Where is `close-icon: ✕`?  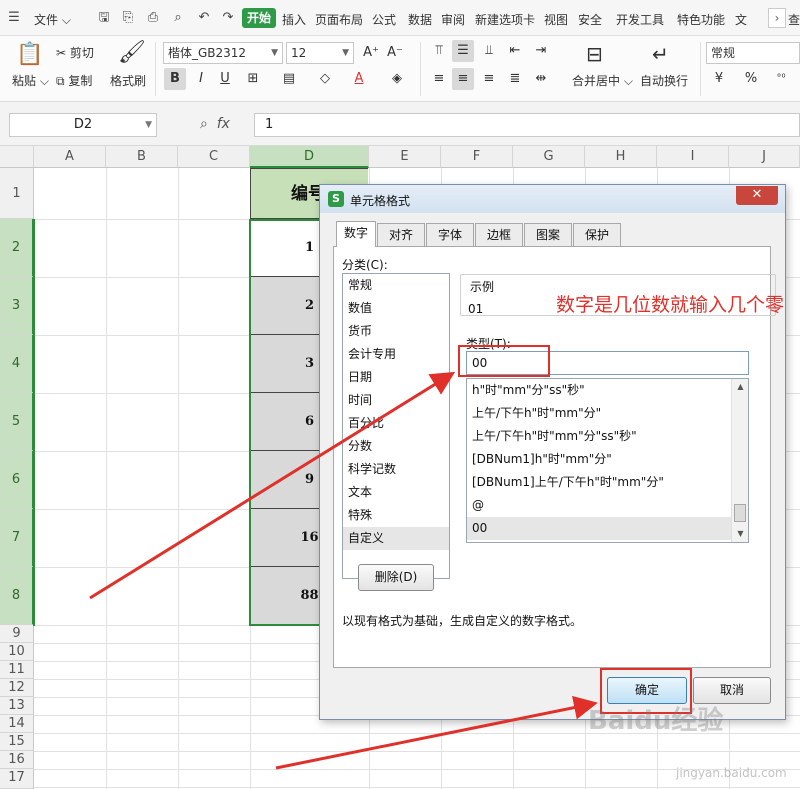
close-icon: ✕ is located at coordinates (757, 195).